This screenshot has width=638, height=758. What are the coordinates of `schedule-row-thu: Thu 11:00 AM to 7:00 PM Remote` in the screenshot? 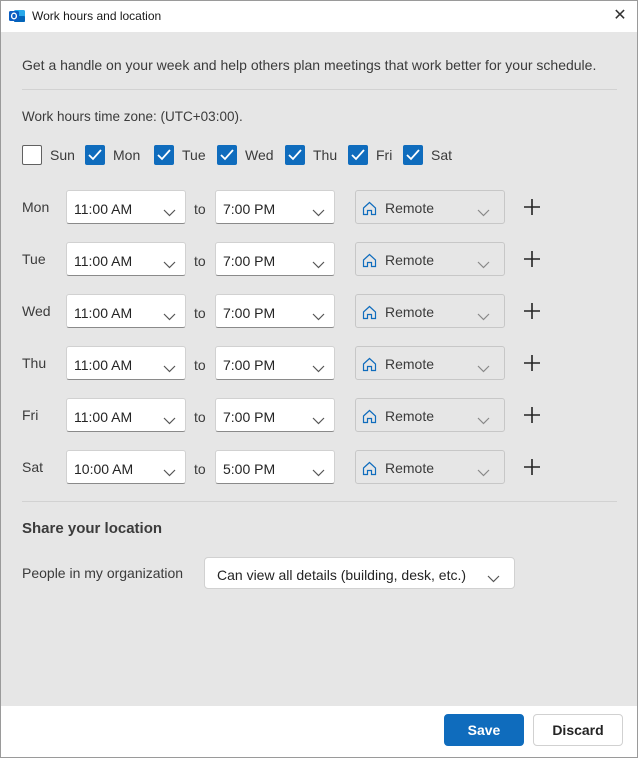 It's located at (319, 363).